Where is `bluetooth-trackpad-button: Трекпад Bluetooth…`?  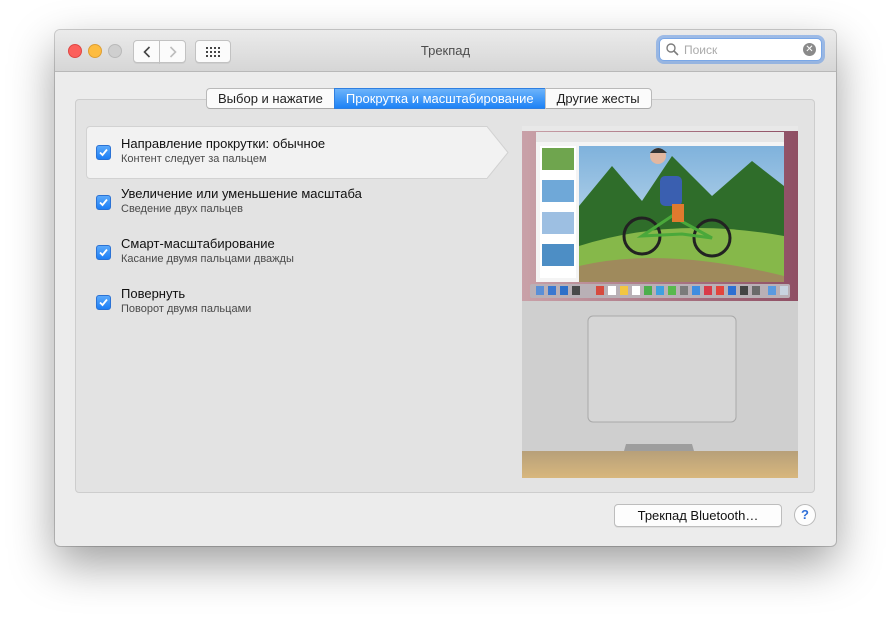 bluetooth-trackpad-button: Трекпад Bluetooth… is located at coordinates (698, 515).